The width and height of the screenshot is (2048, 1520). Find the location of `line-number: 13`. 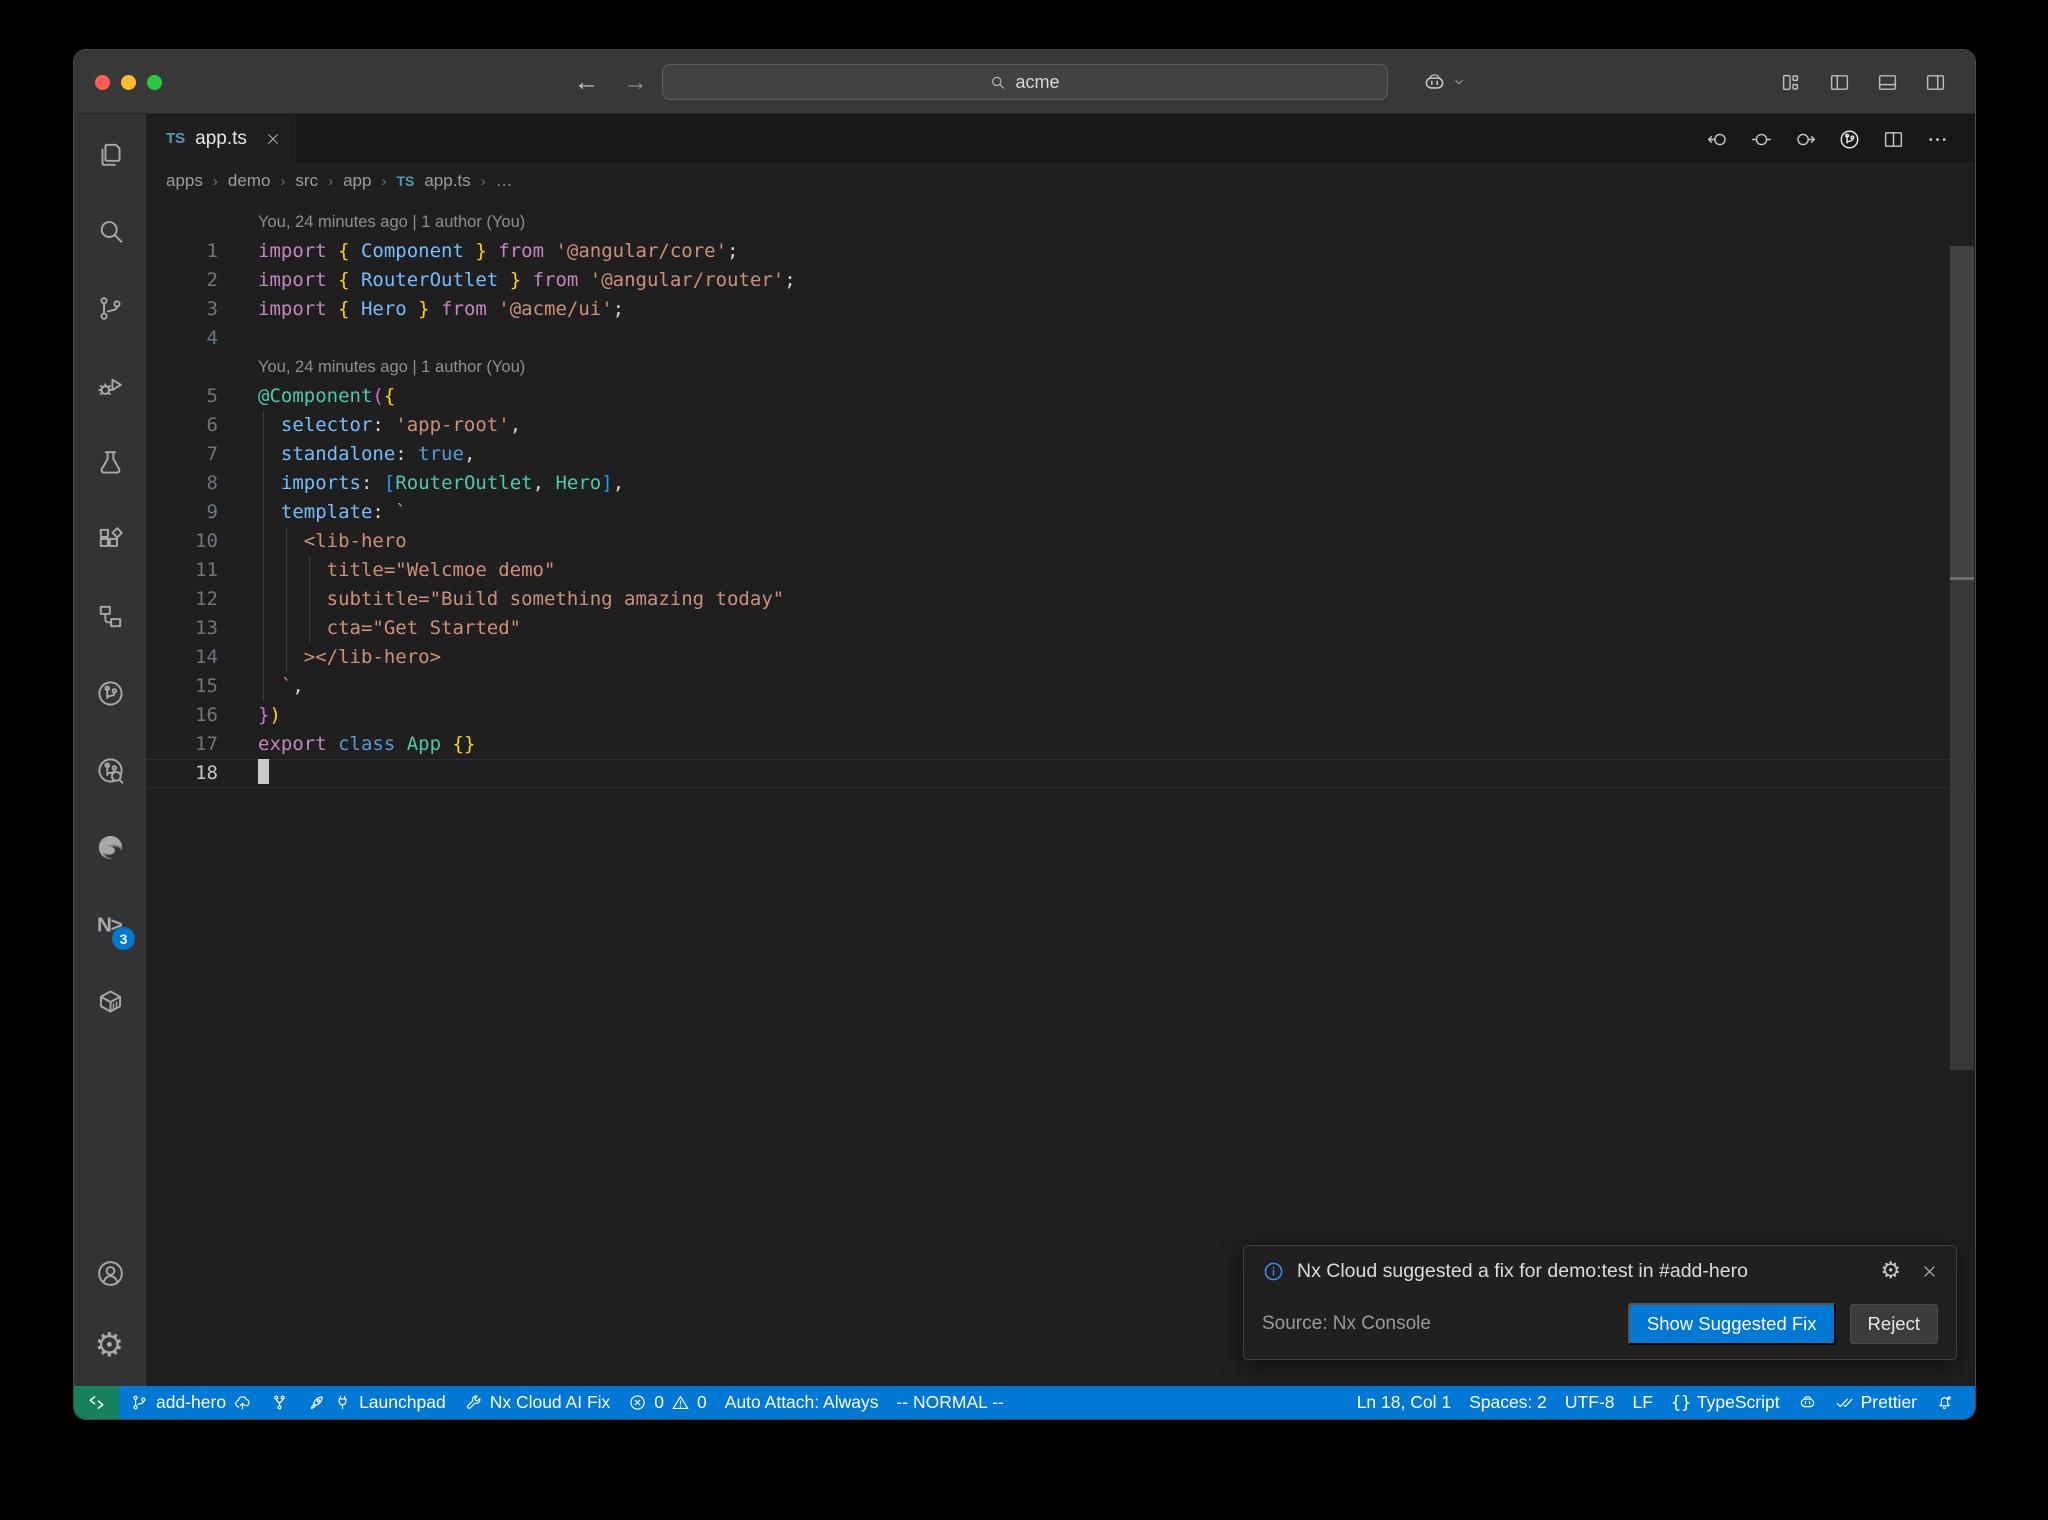

line-number: 13 is located at coordinates (182, 628).